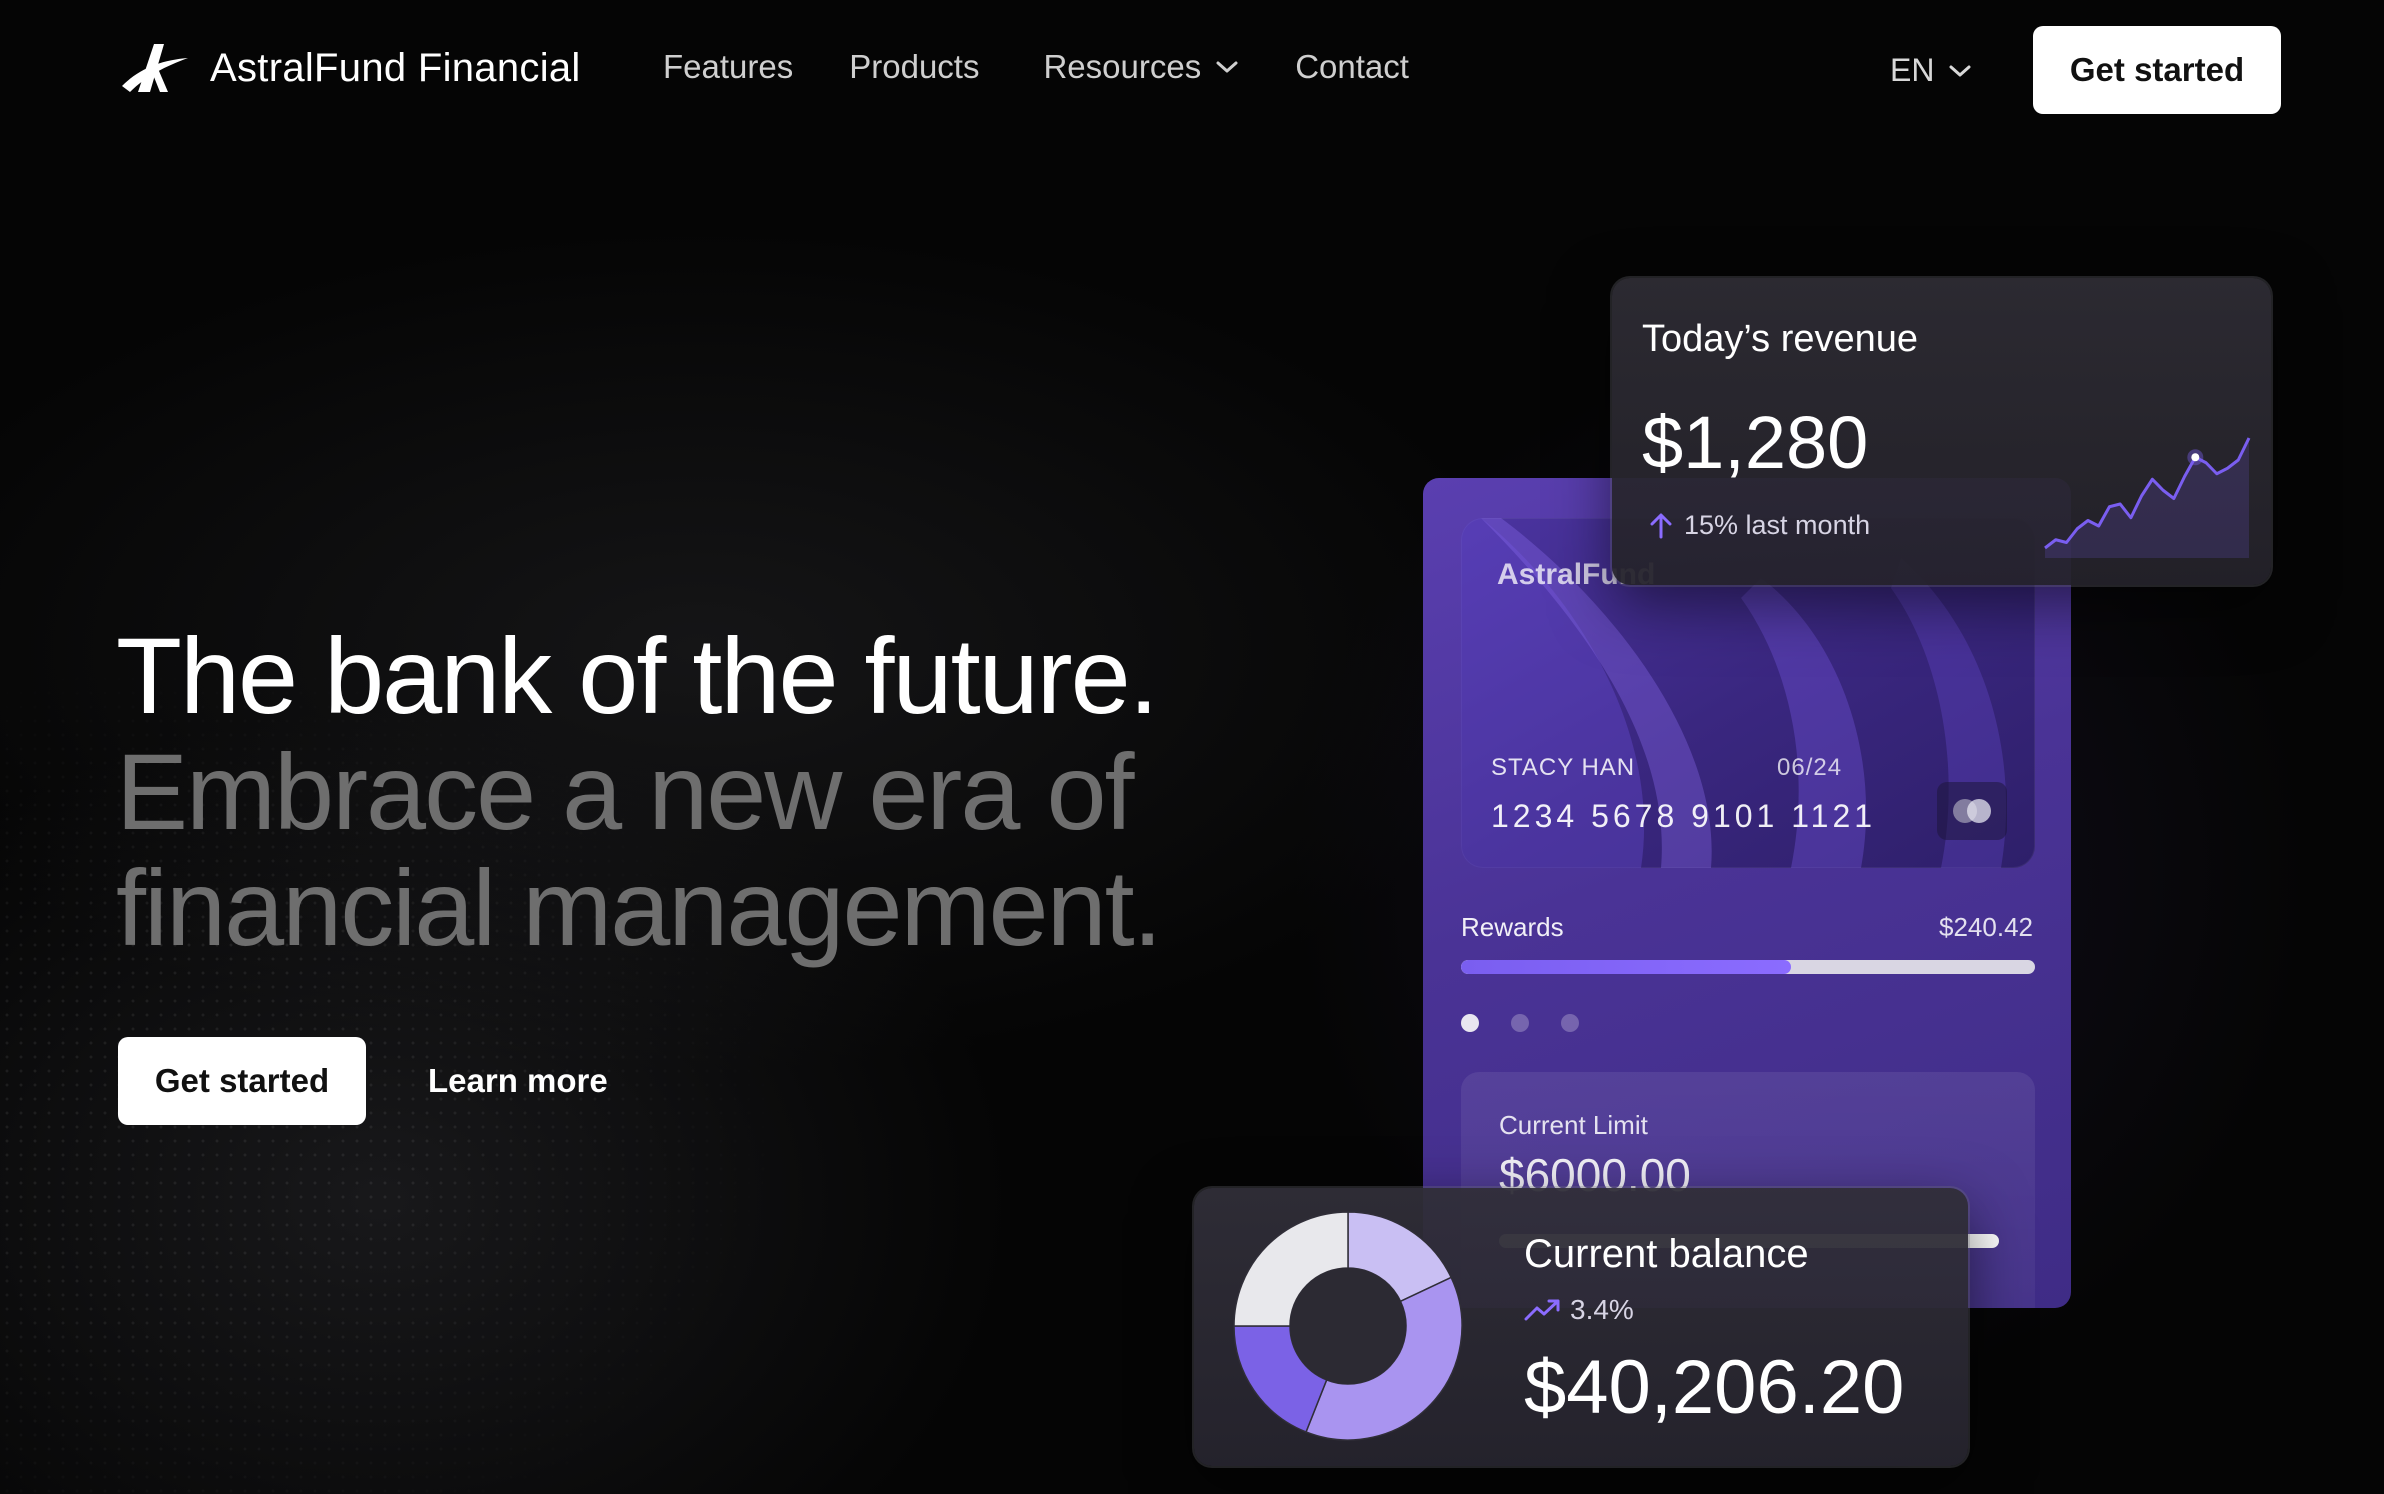 The image size is (2384, 1494). I want to click on revenue-title: Today’s revenue, so click(1780, 339).